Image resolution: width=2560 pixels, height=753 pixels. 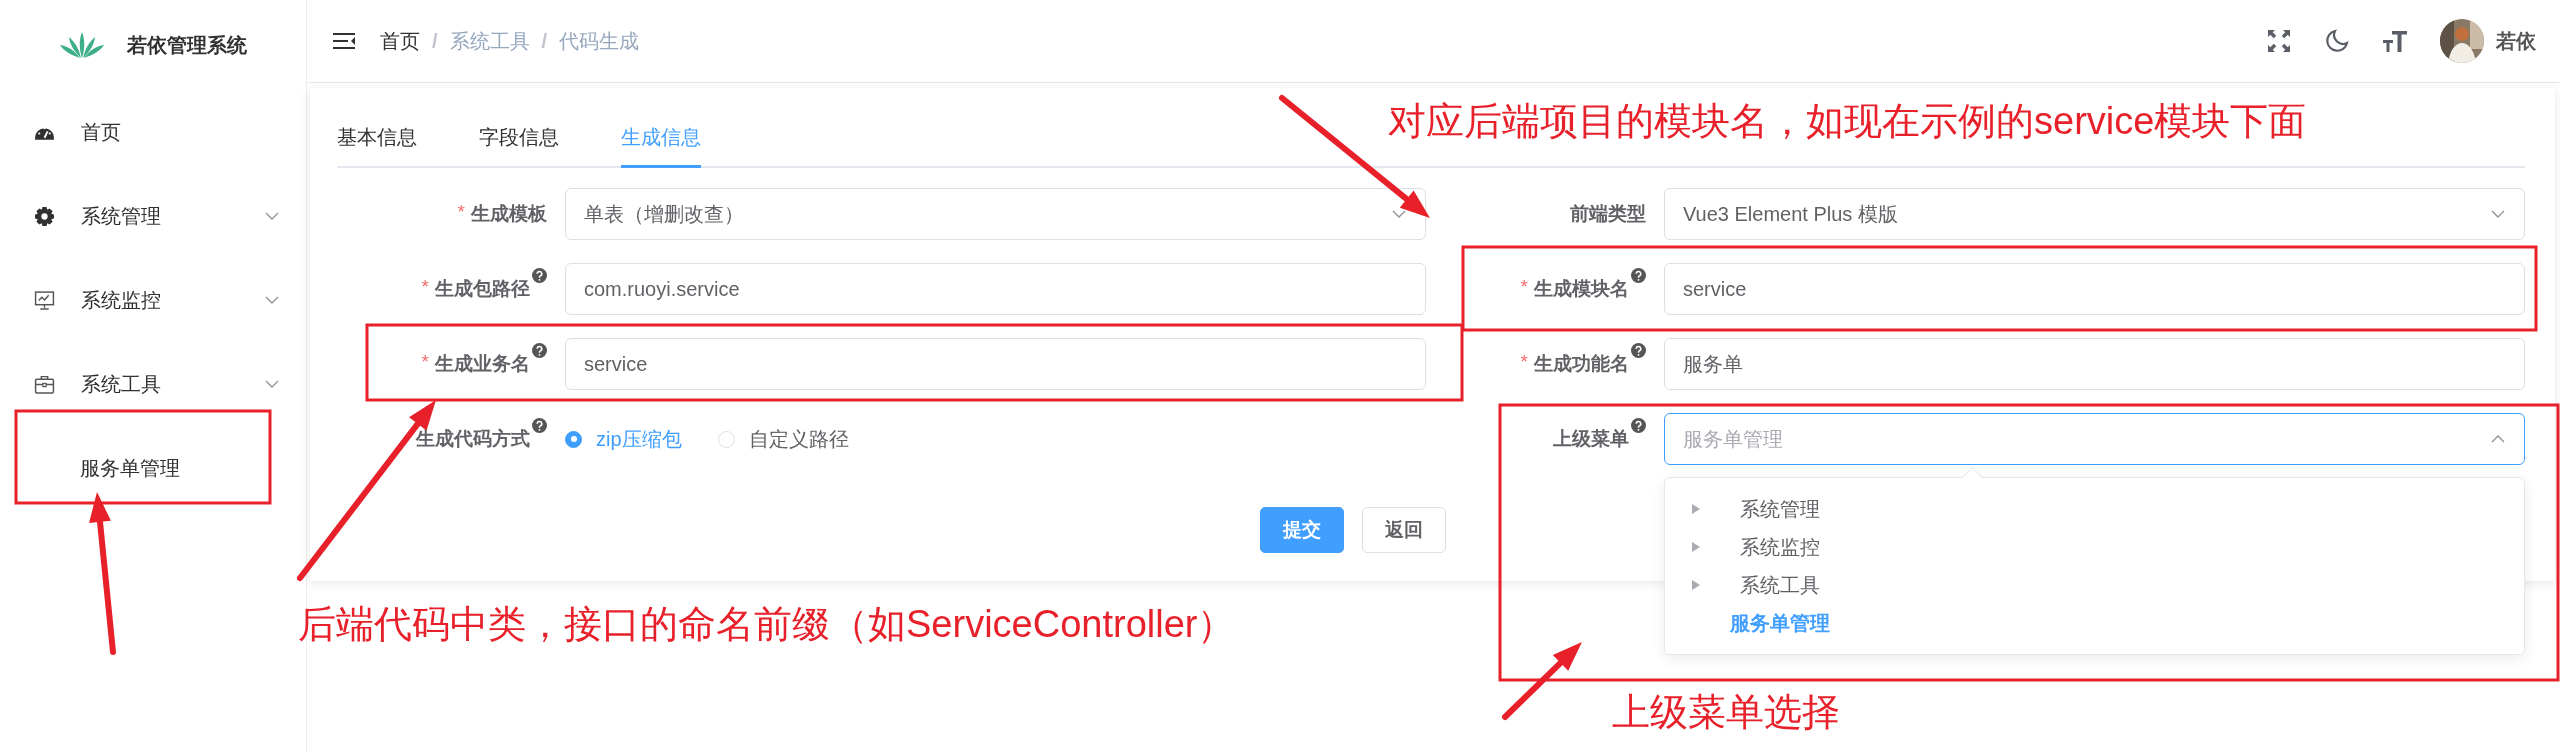 I want to click on tab: 基本信息, so click(x=377, y=139).